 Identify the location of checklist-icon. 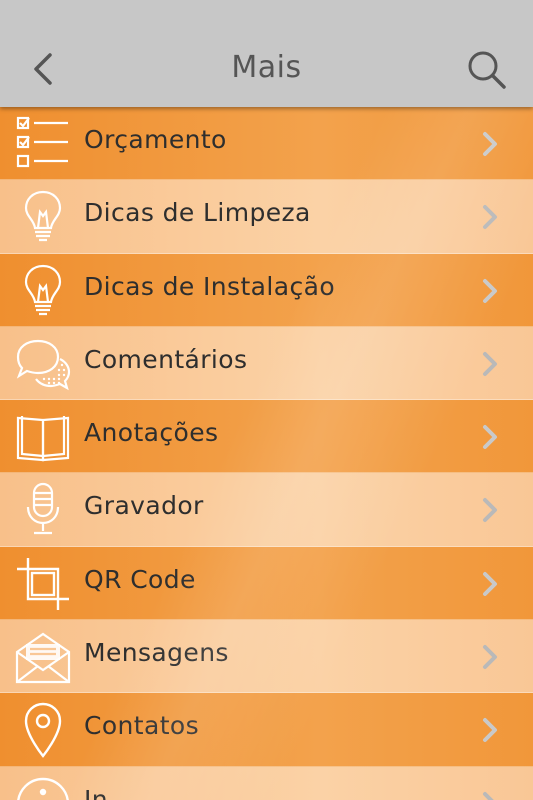
(43, 144).